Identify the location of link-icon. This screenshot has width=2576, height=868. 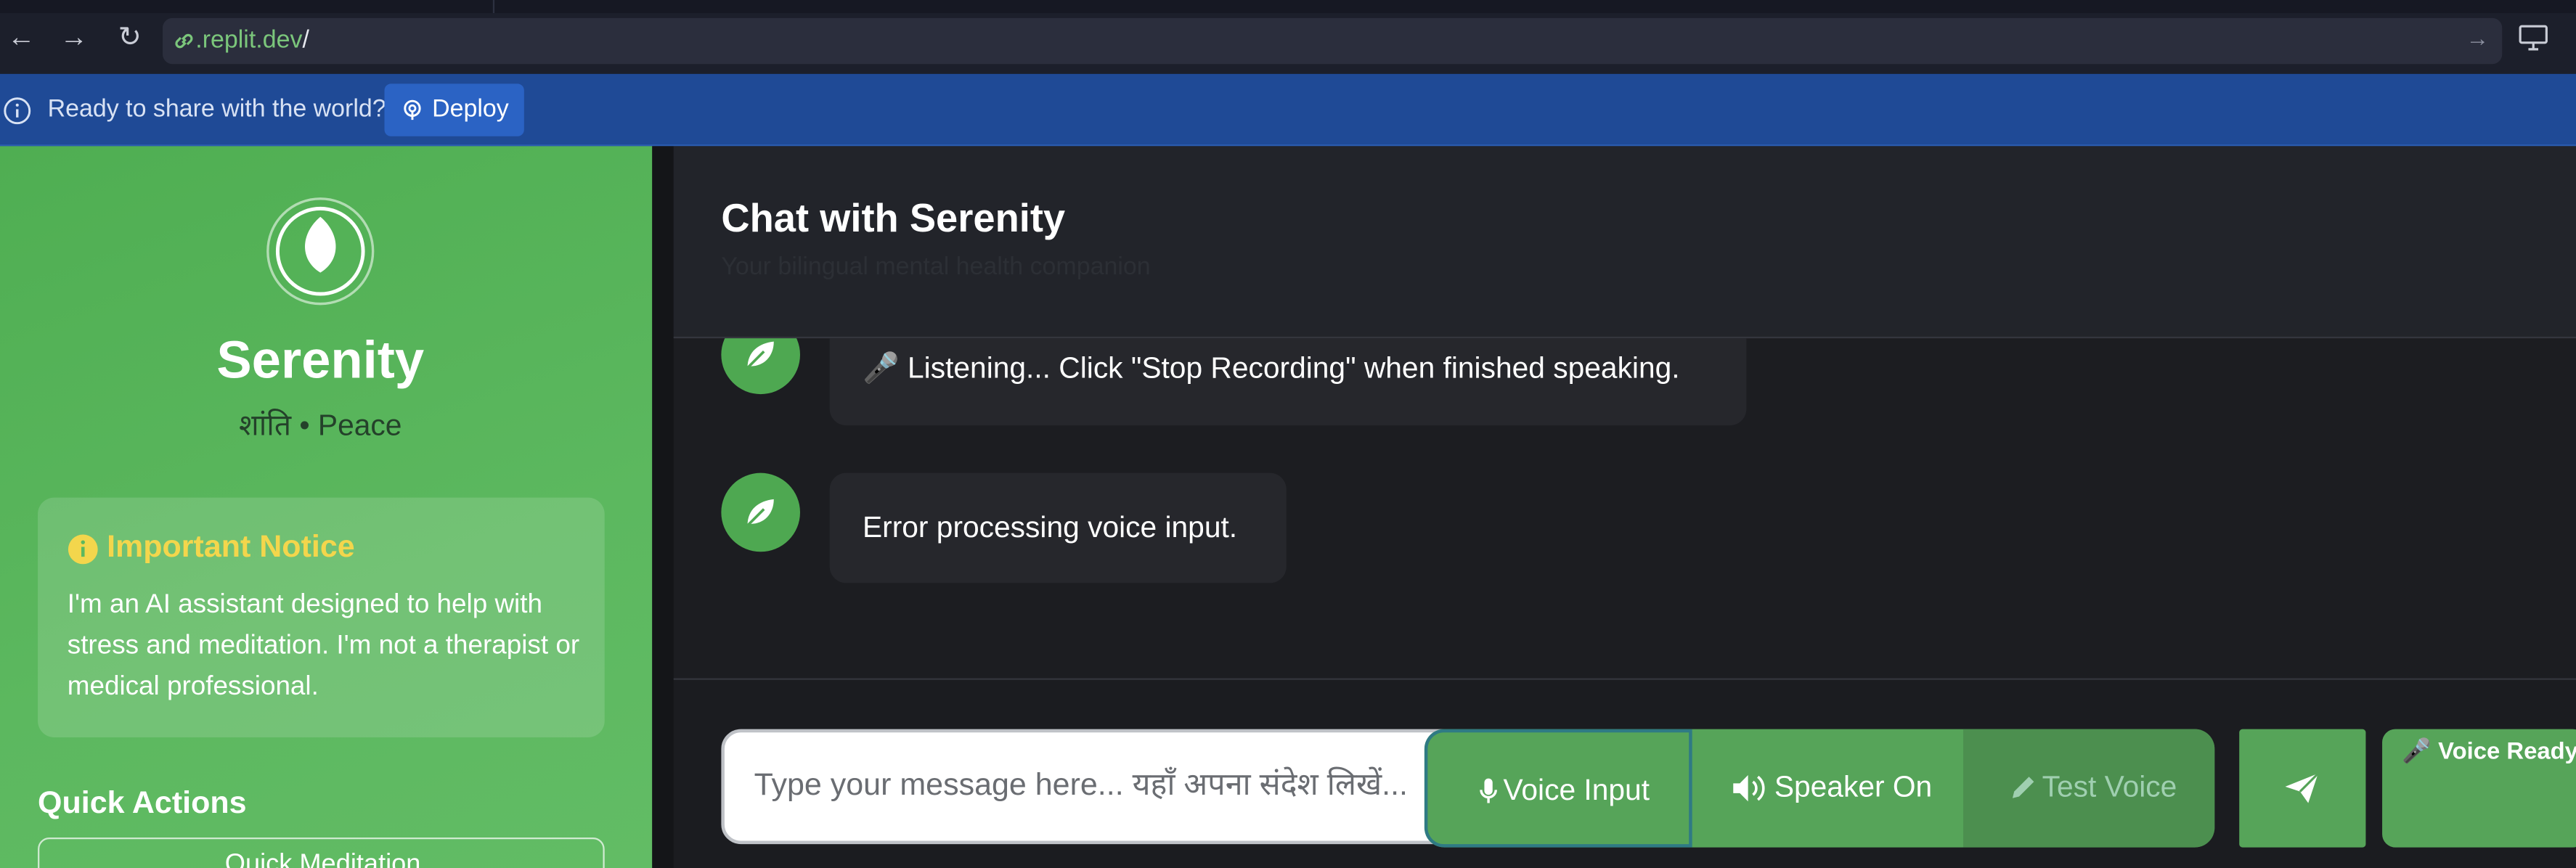
(184, 41).